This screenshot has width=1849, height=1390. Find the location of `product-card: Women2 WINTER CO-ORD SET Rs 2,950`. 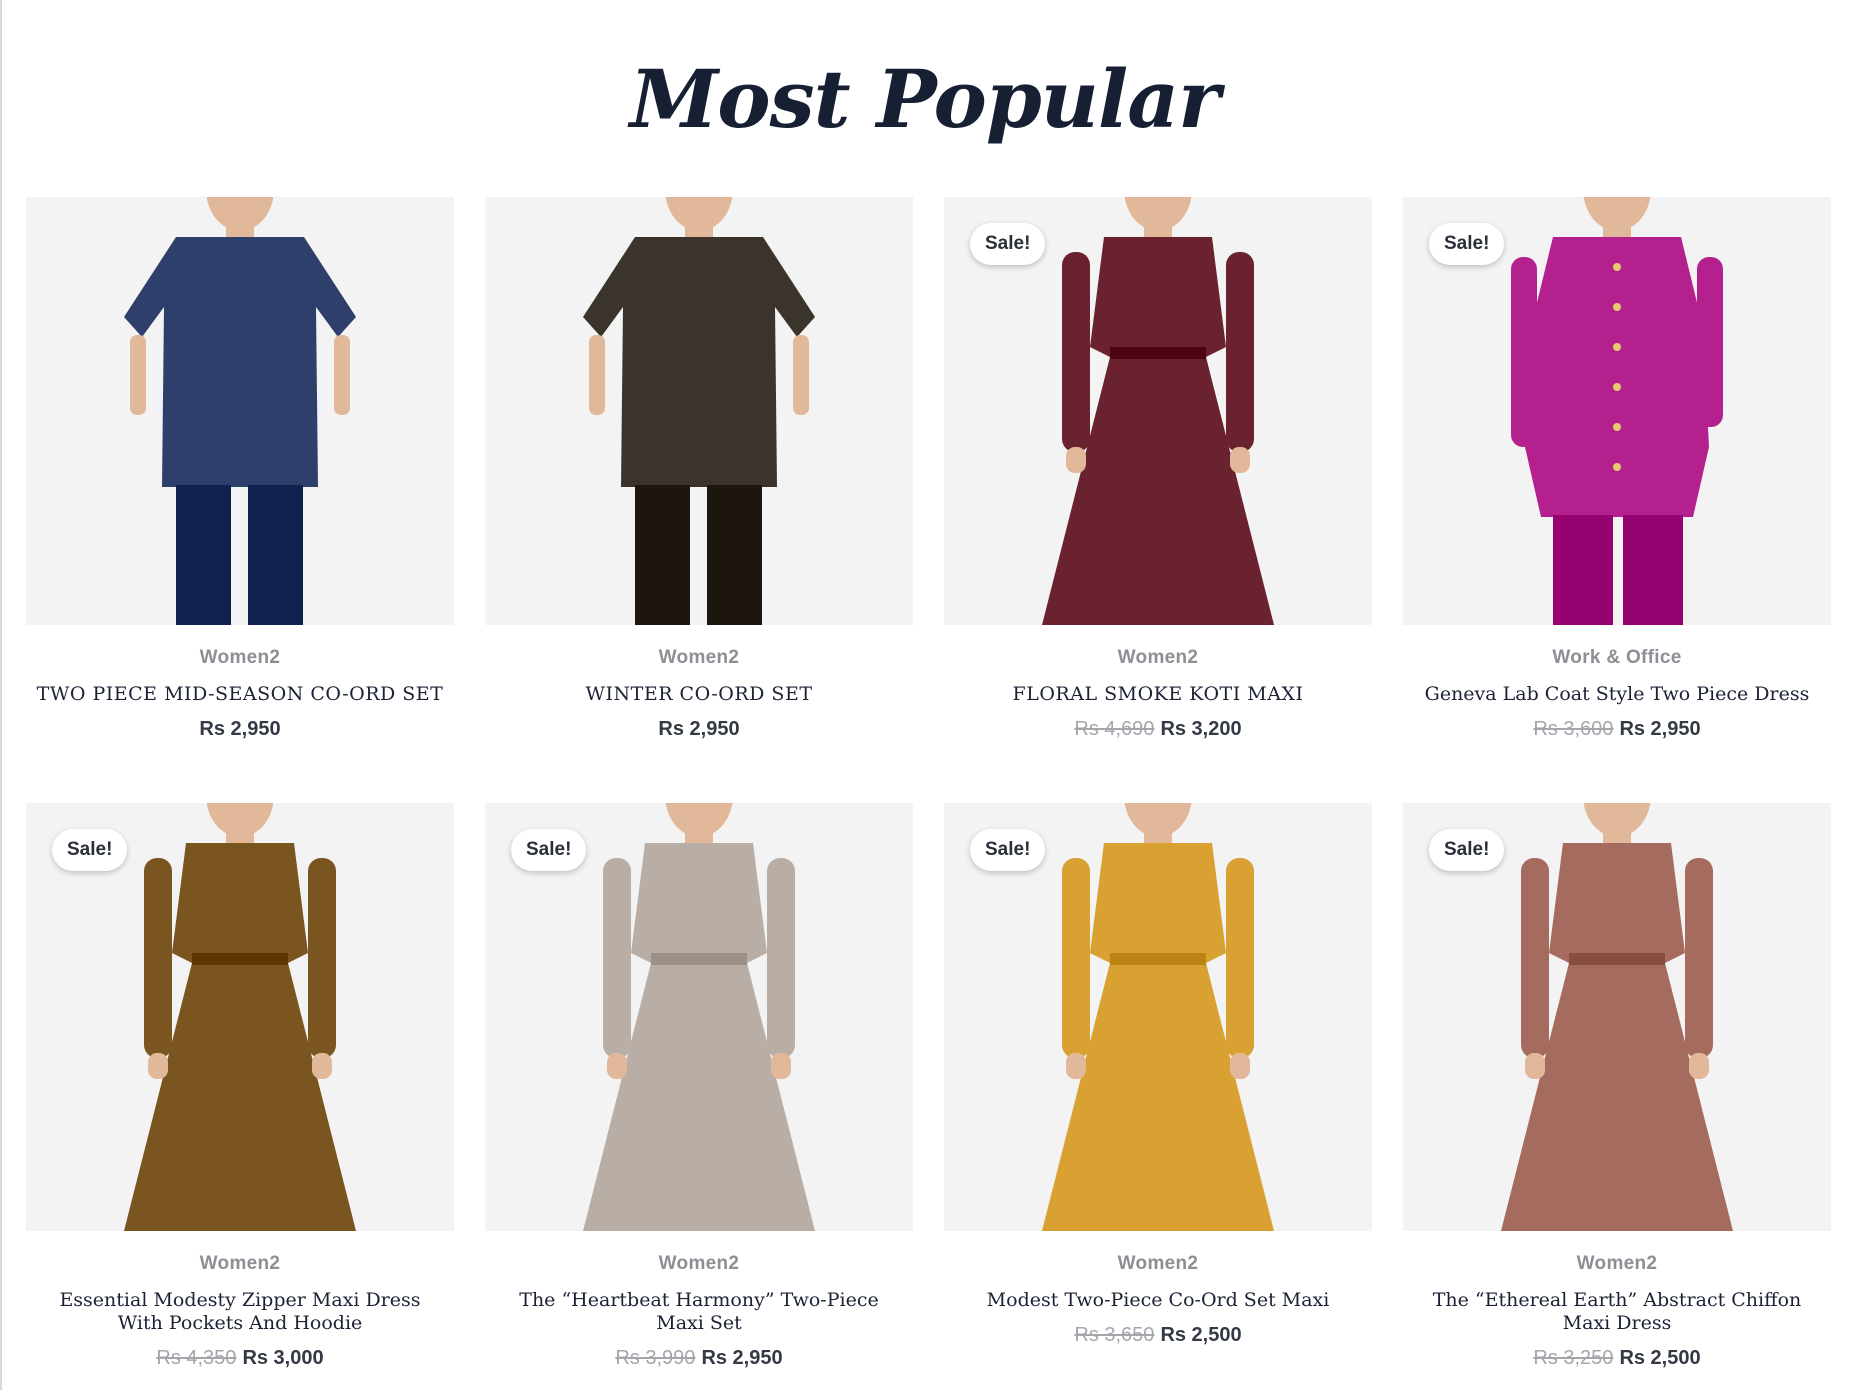

product-card: Women2 WINTER CO-ORD SET Rs 2,950 is located at coordinates (699, 477).